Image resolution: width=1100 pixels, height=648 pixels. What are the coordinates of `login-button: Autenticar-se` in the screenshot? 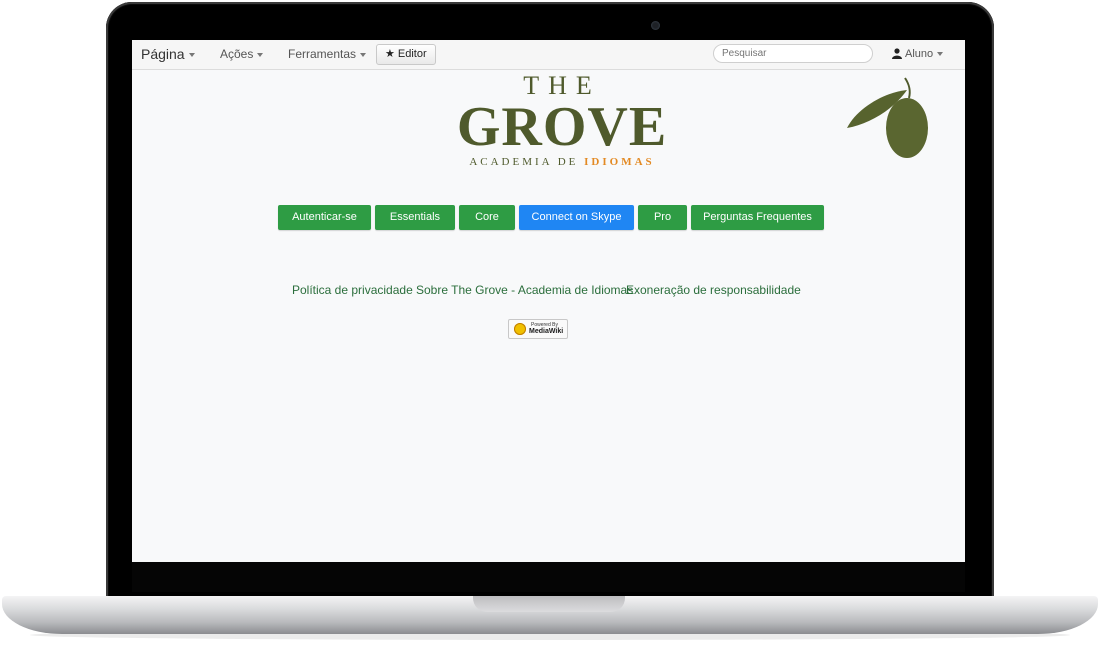 It's located at (324, 217).